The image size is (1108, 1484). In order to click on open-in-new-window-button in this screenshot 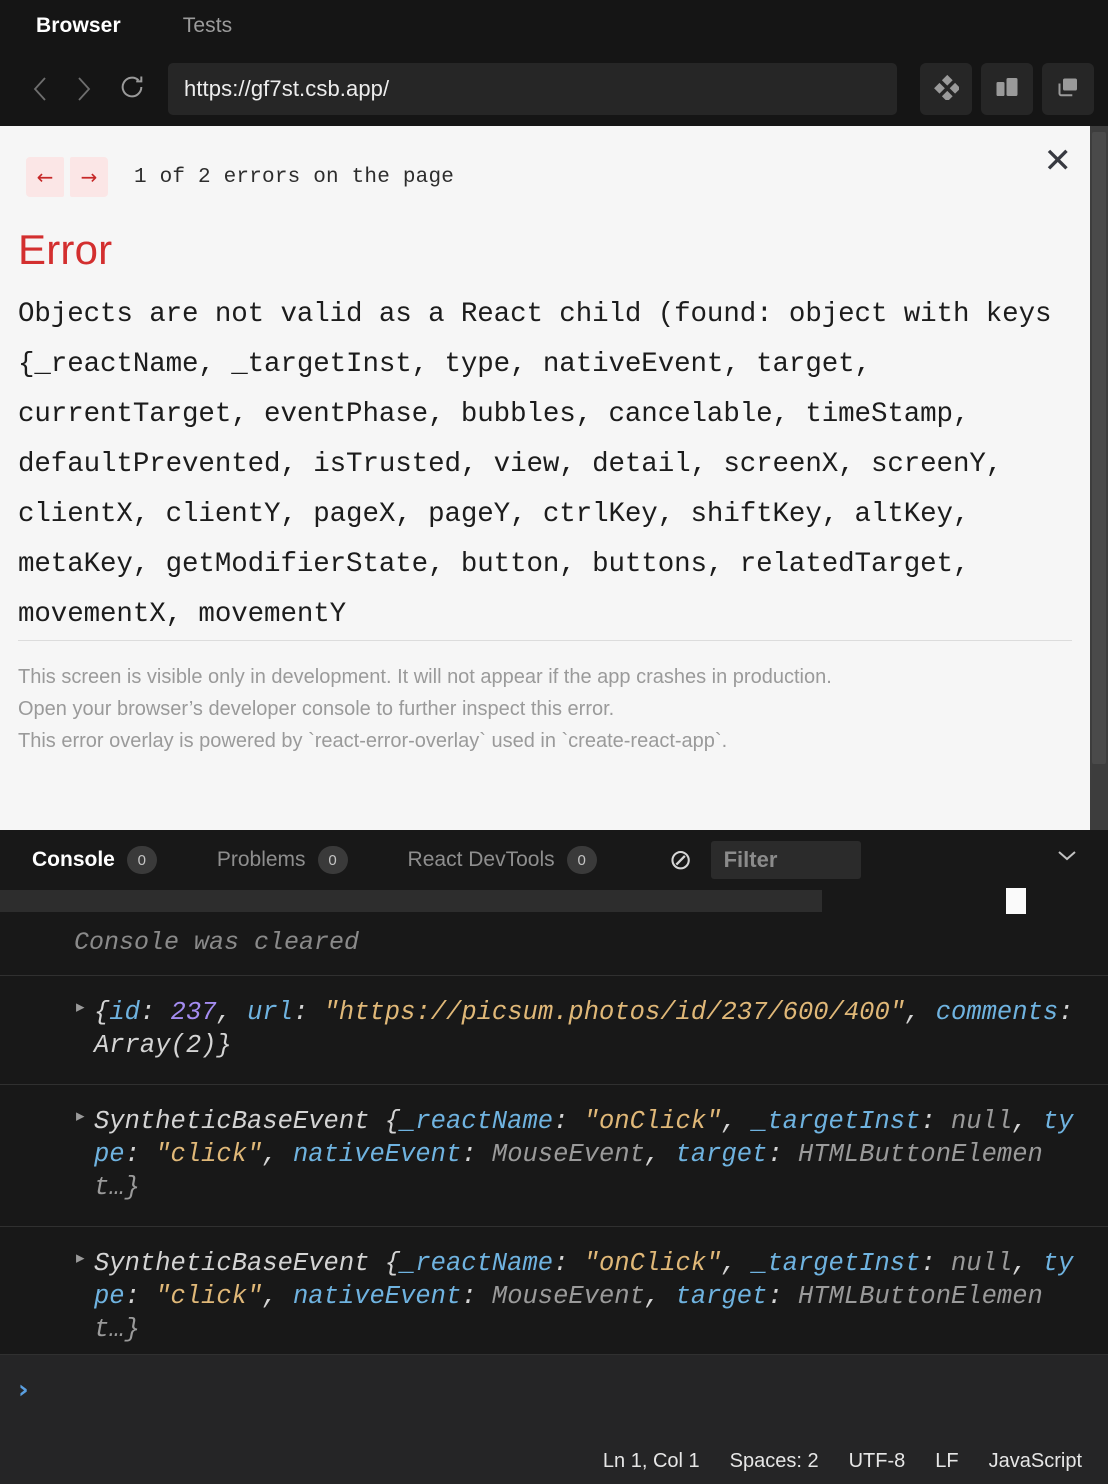, I will do `click(1068, 89)`.